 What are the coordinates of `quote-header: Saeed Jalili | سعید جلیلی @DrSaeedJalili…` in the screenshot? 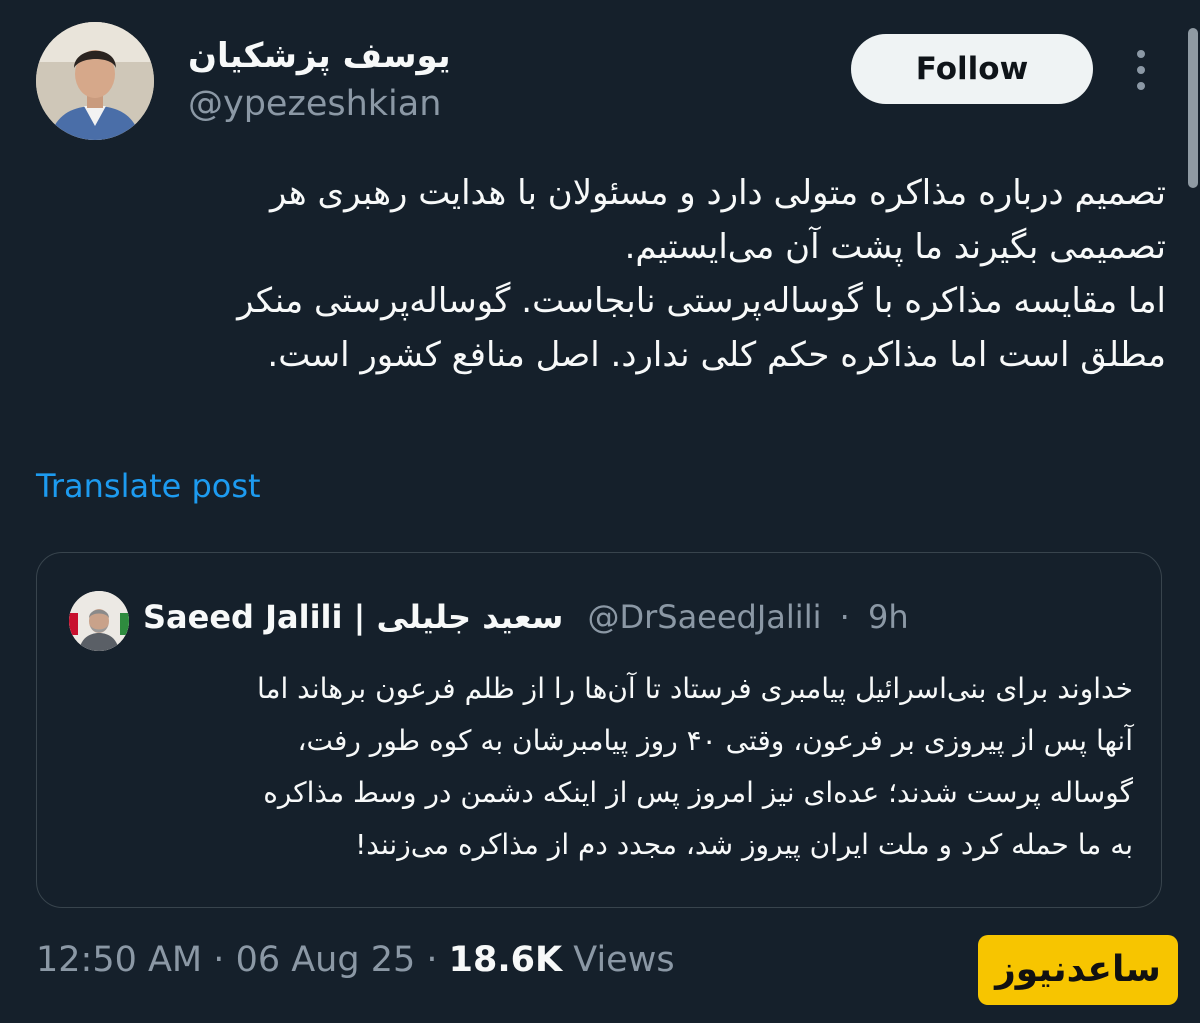 It's located at (526, 617).